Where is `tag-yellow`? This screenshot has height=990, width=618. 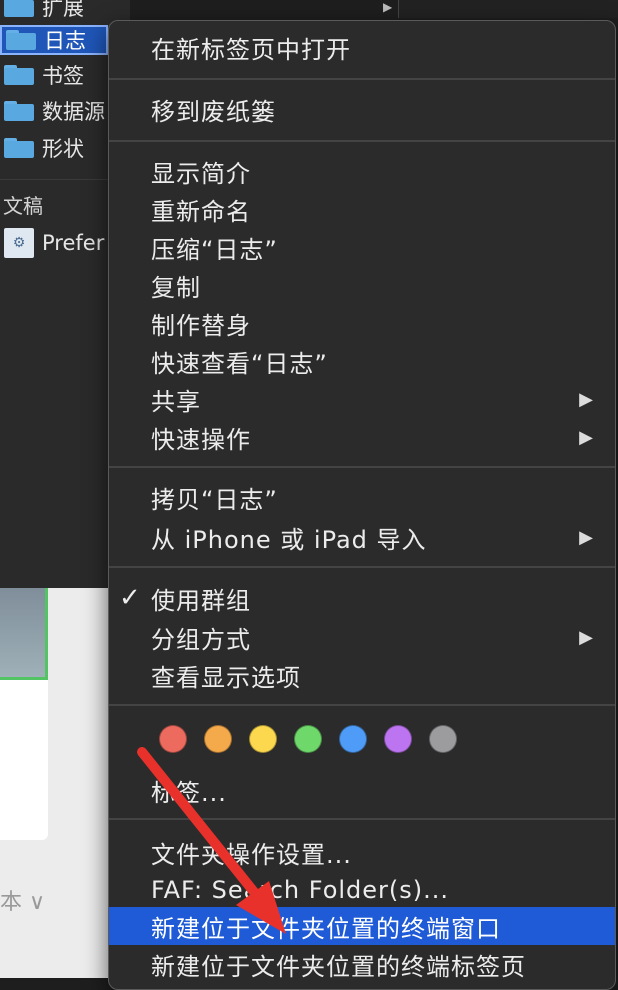 tag-yellow is located at coordinates (263, 739).